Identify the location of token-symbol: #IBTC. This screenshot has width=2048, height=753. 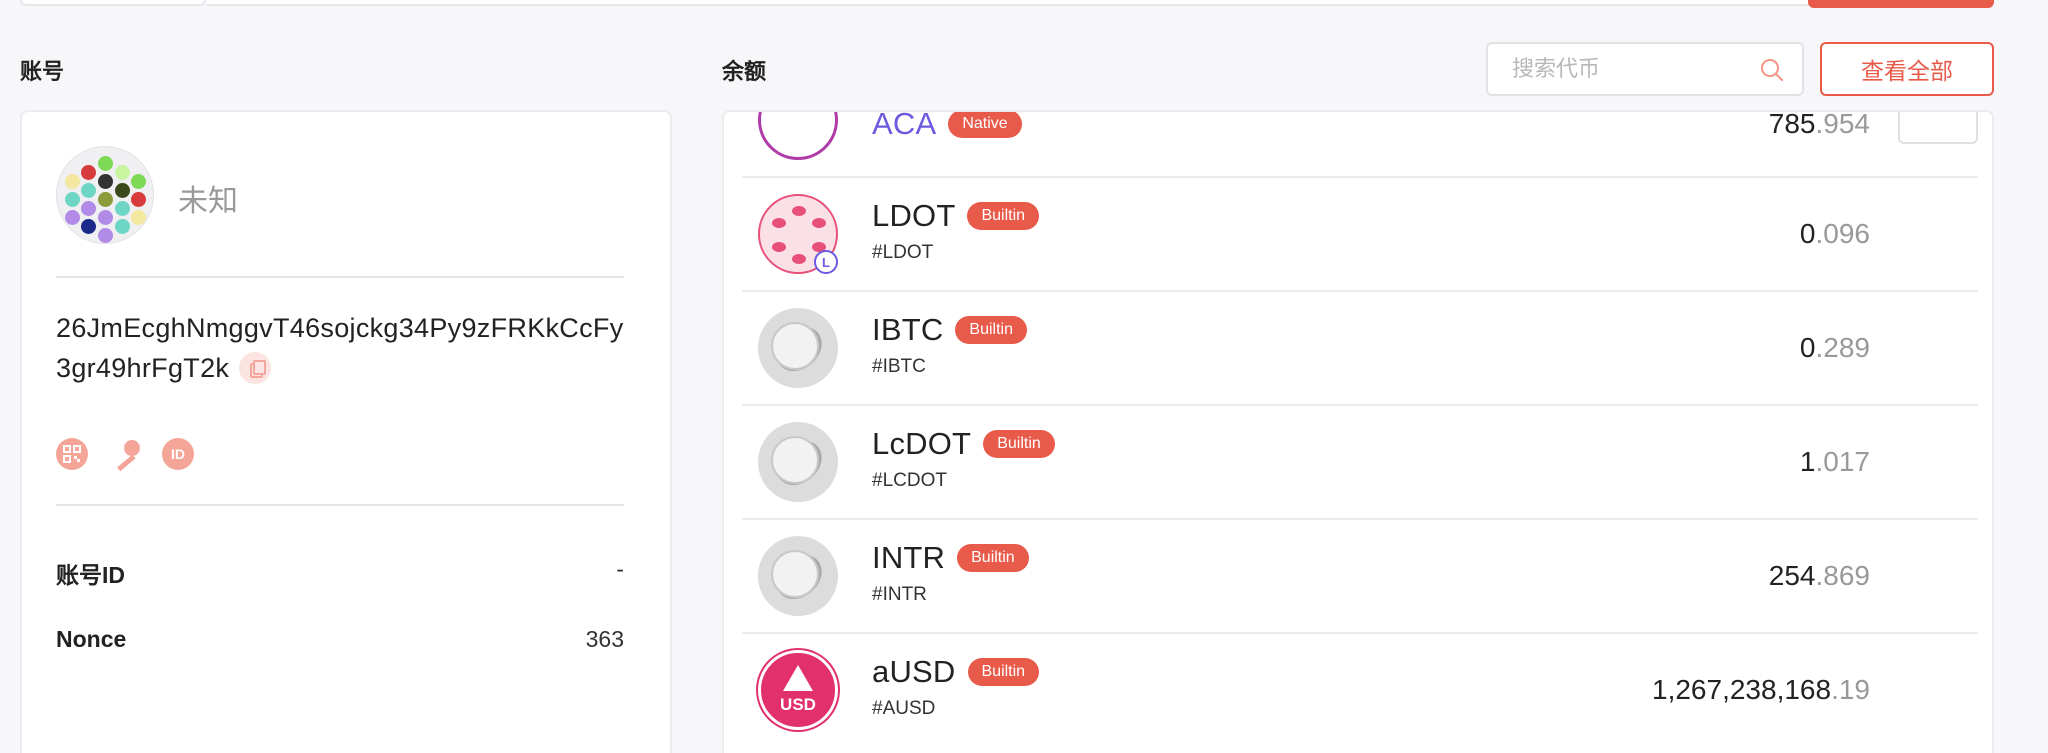
(899, 366).